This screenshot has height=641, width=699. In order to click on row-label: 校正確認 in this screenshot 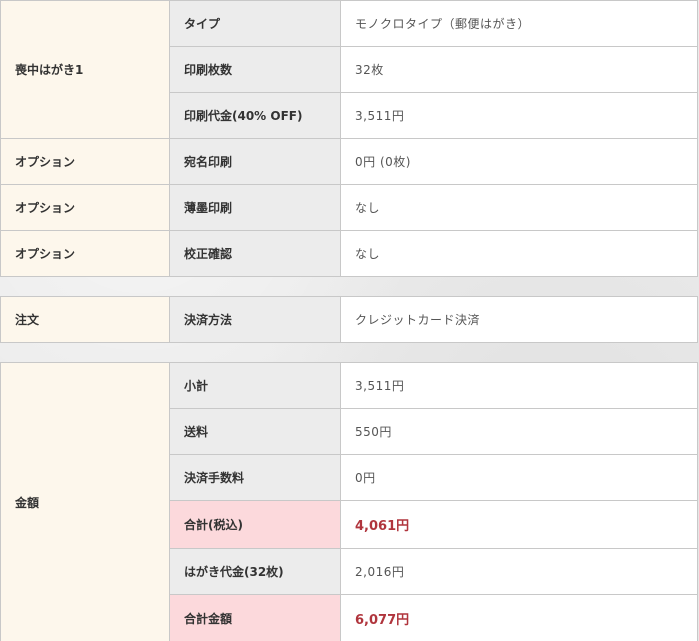, I will do `click(255, 253)`.